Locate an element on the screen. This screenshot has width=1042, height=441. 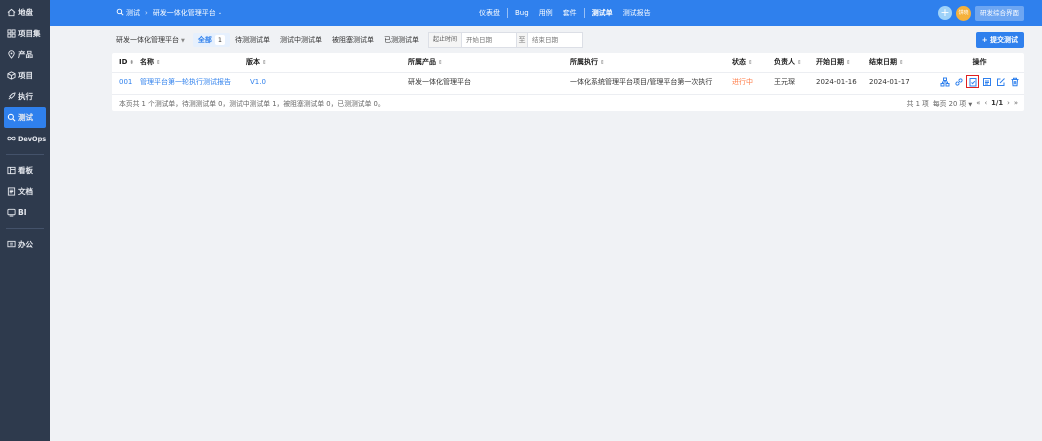
pager-per-page-label: 每页 20 项 is located at coordinates (949, 104).